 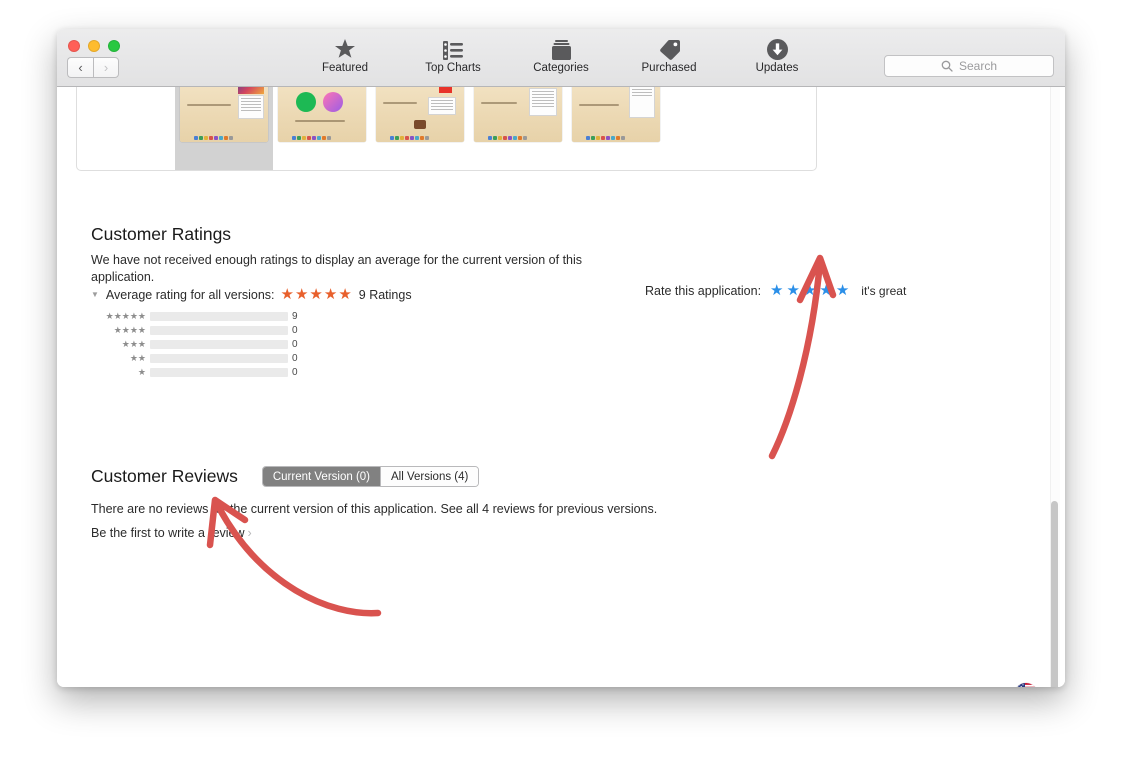 What do you see at coordinates (453, 68) in the screenshot?
I see `tab-top-charts-label: Top Charts` at bounding box center [453, 68].